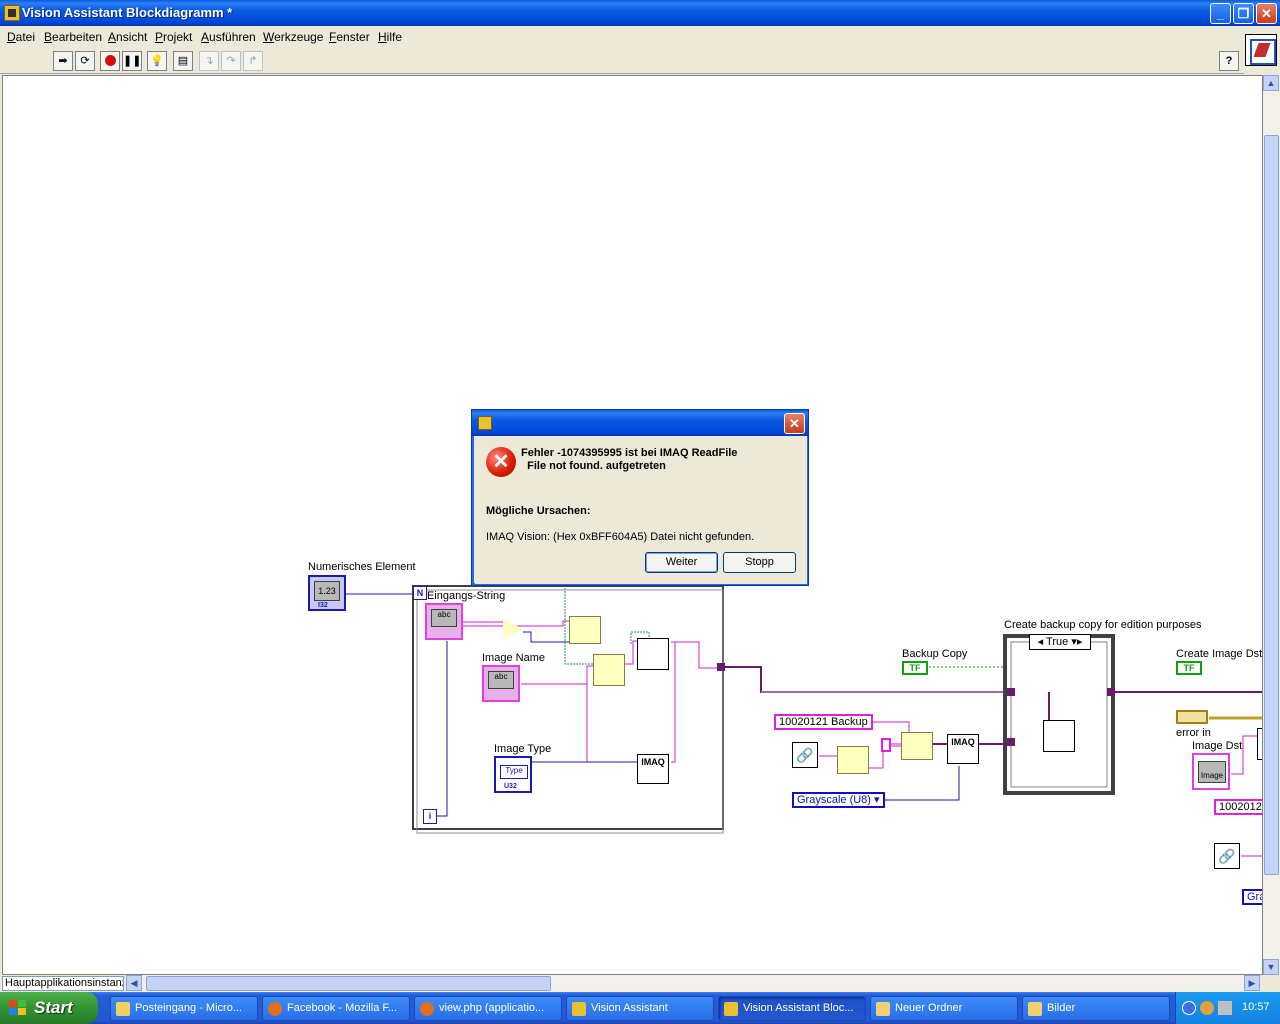  Describe the element at coordinates (1192, 717) in the screenshot. I see `error-in-terminal` at that location.